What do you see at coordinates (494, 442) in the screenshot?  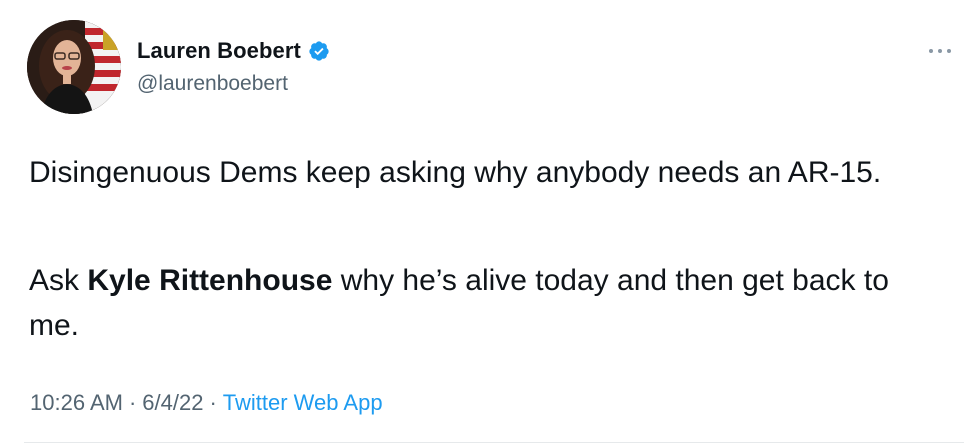 I see `divider` at bounding box center [494, 442].